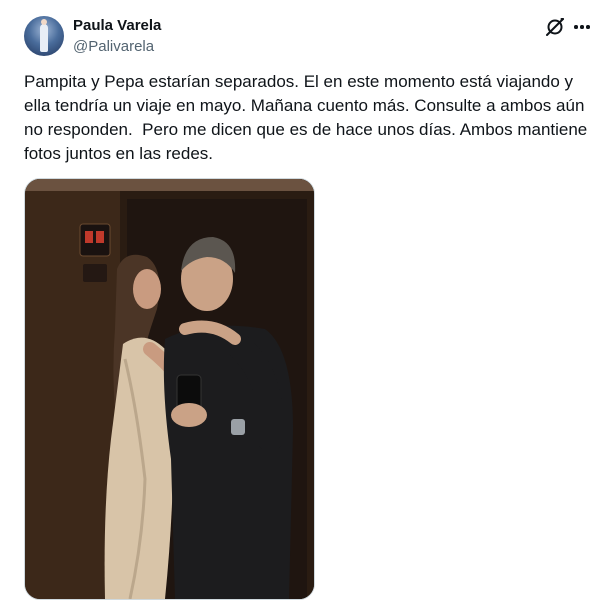 The image size is (606, 600). I want to click on avatar-figure, so click(44, 35).